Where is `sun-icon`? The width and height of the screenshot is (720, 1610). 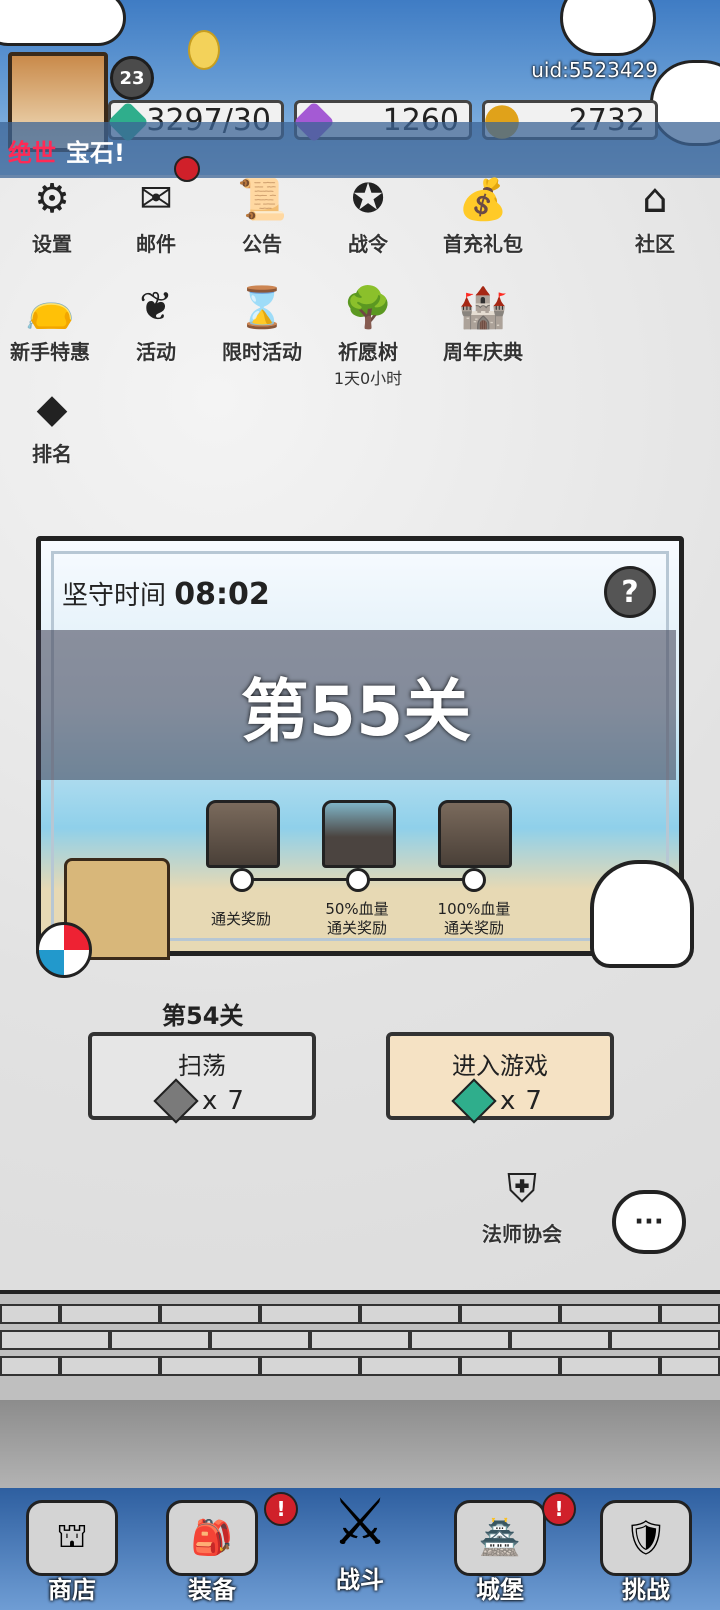
sun-icon is located at coordinates (204, 50).